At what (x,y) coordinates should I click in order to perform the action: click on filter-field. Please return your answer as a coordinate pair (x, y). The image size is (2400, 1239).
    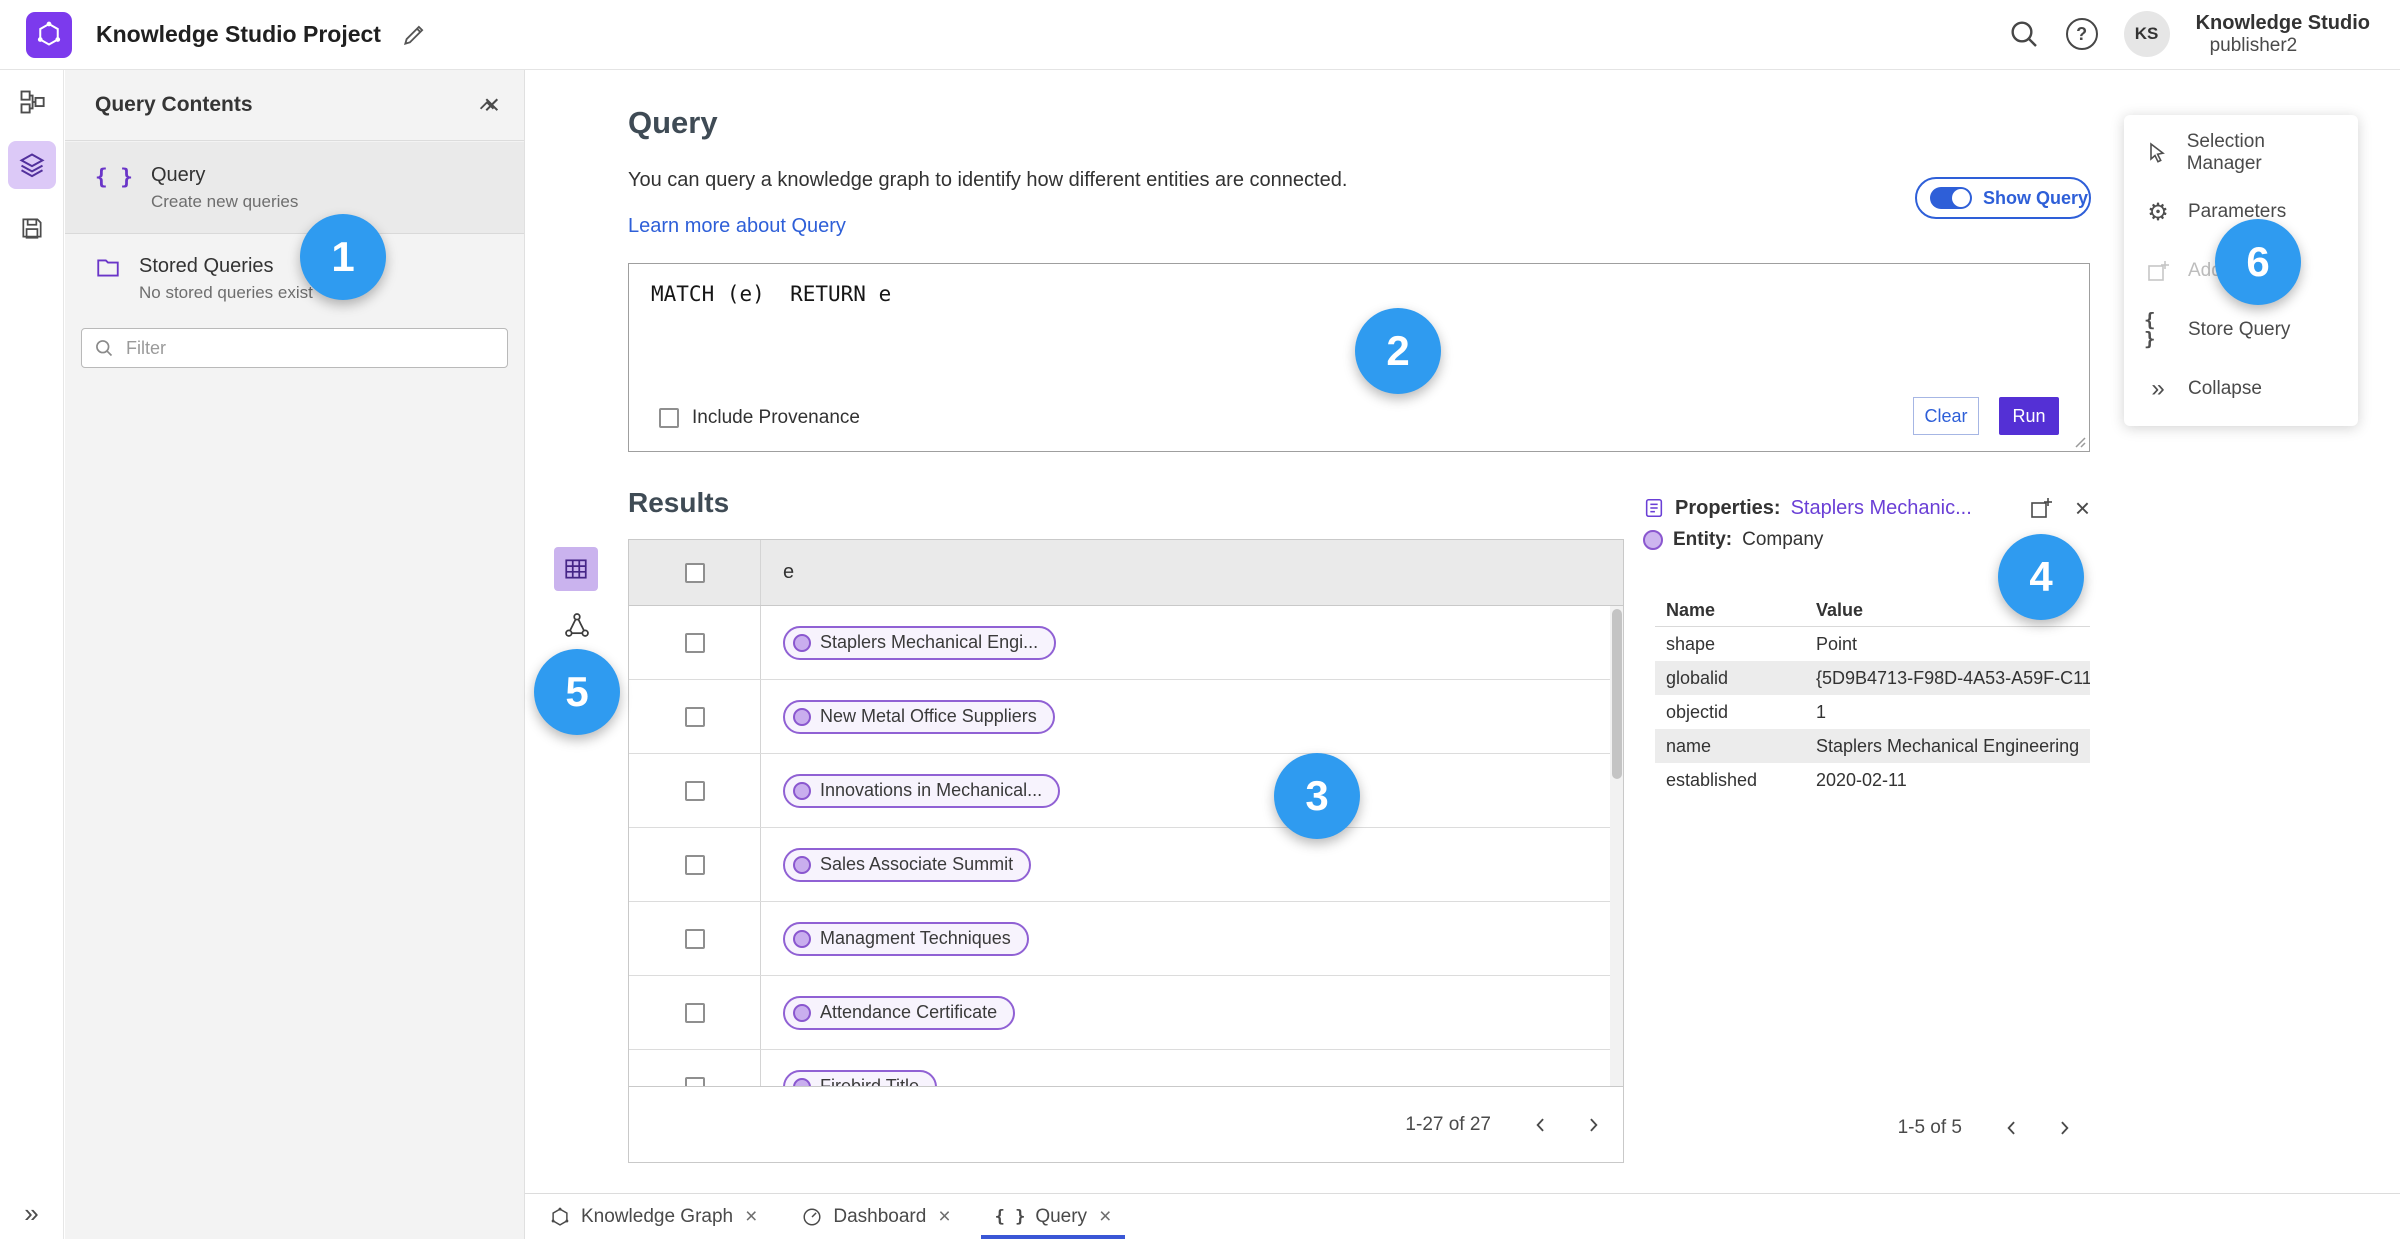
    Looking at the image, I should click on (294, 348).